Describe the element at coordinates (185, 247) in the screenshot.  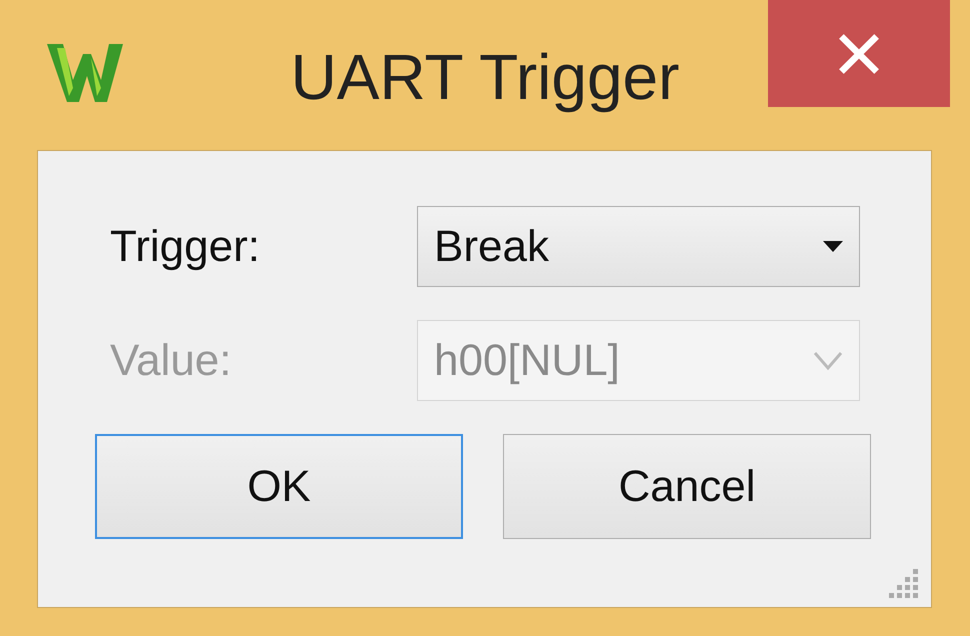
I see `field-label: Trigger:` at that location.